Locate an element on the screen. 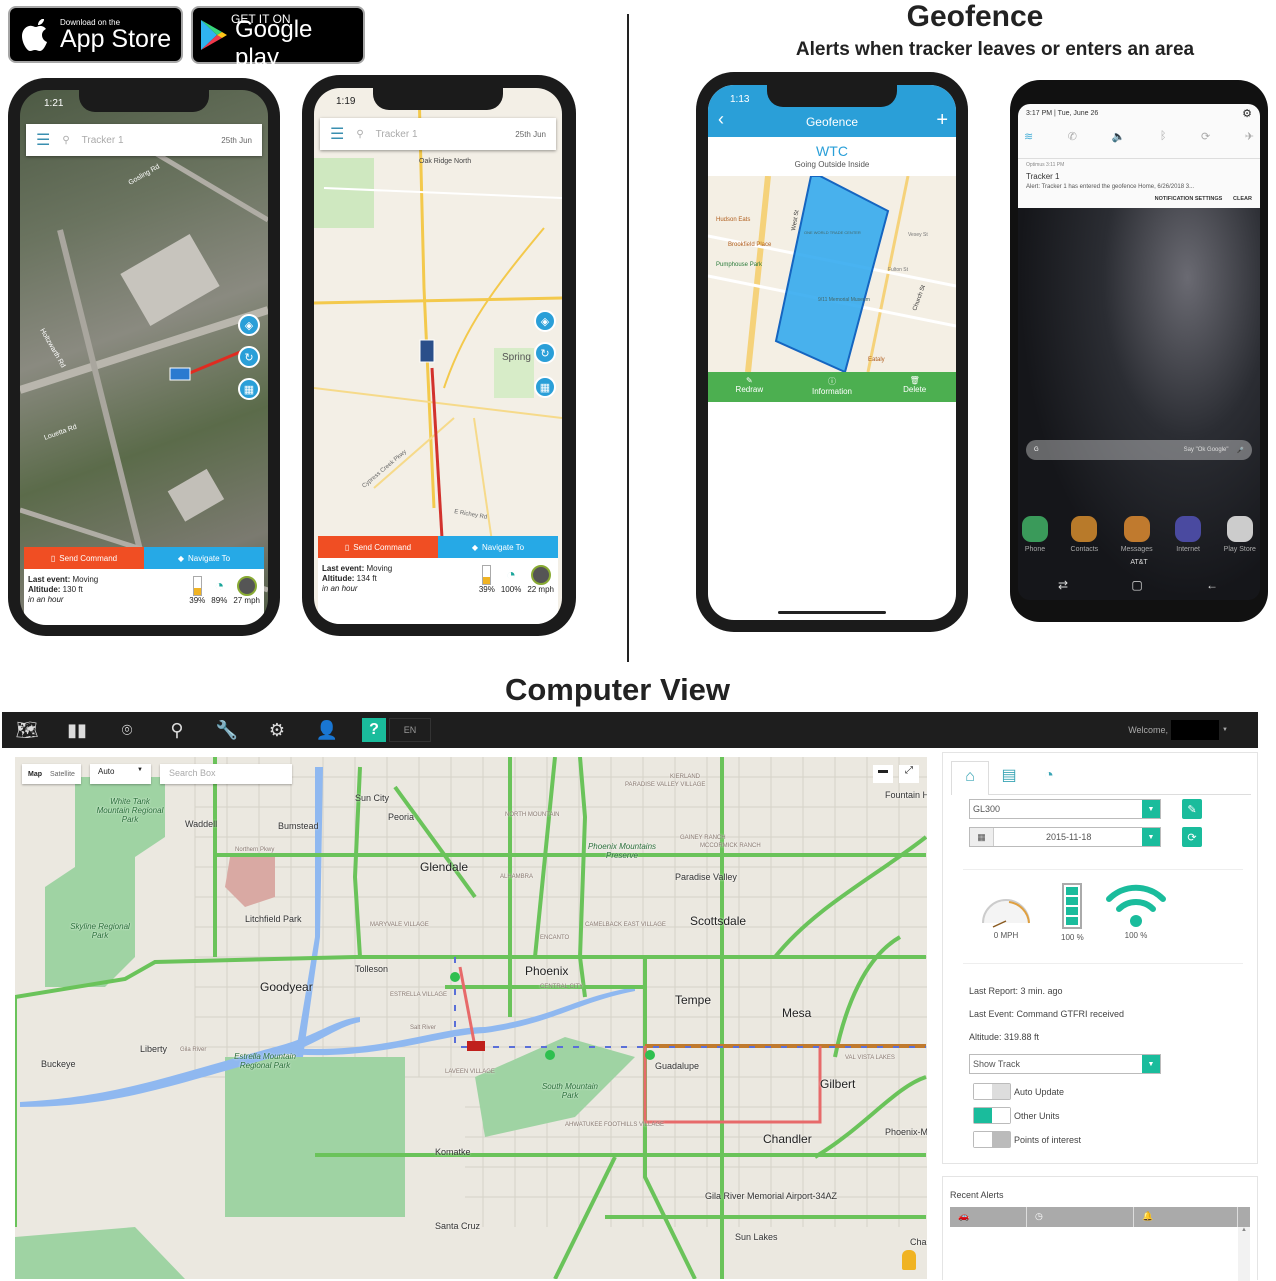 This screenshot has width=1276, height=1281. bluetooth-icon: ᛒ is located at coordinates (1163, 136).